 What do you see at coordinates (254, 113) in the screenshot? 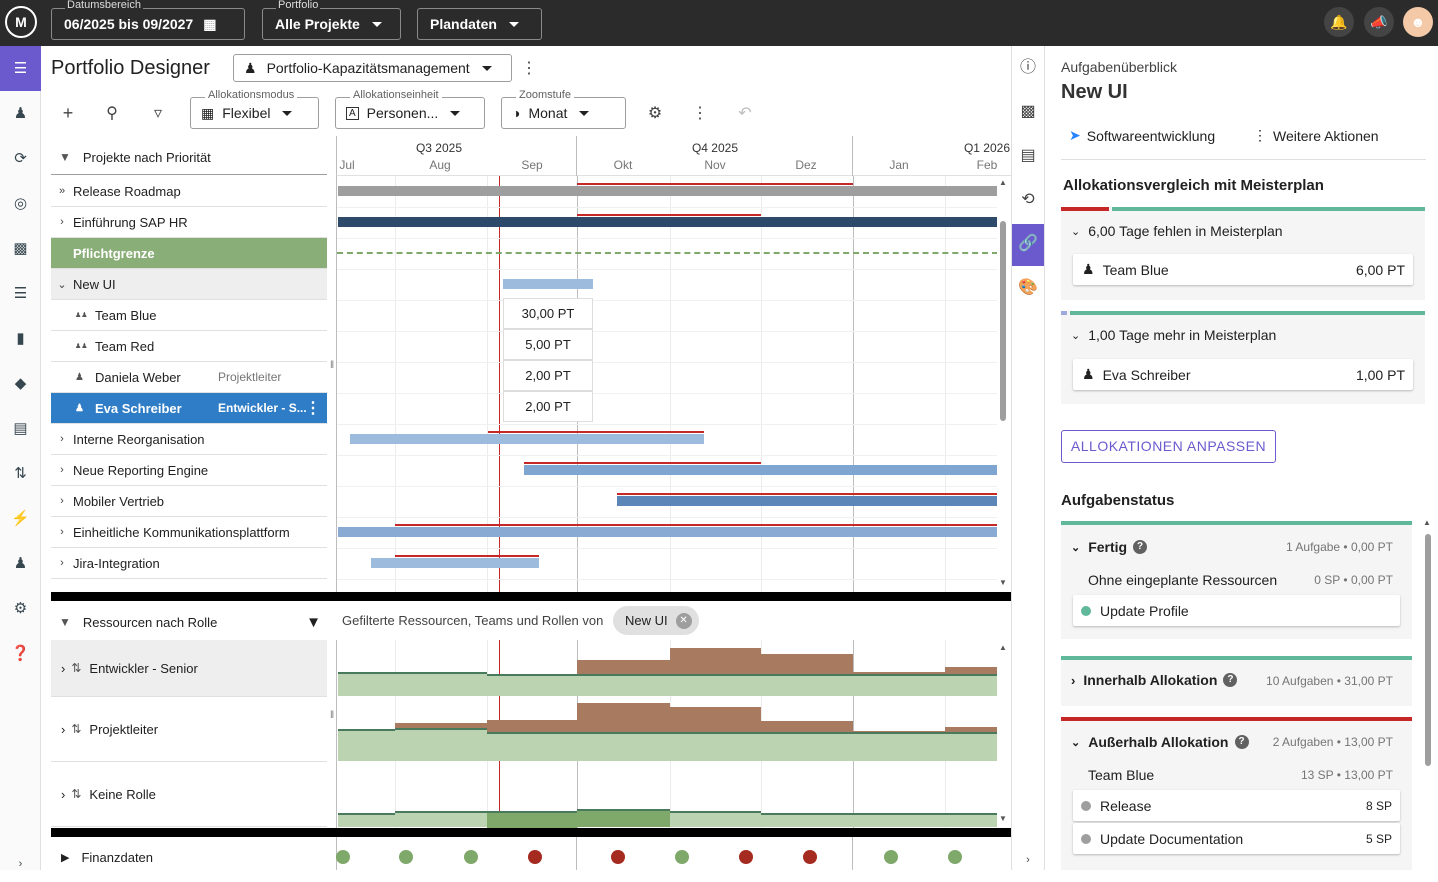
I see `alloc-mode-select: ▦ Flexibel` at bounding box center [254, 113].